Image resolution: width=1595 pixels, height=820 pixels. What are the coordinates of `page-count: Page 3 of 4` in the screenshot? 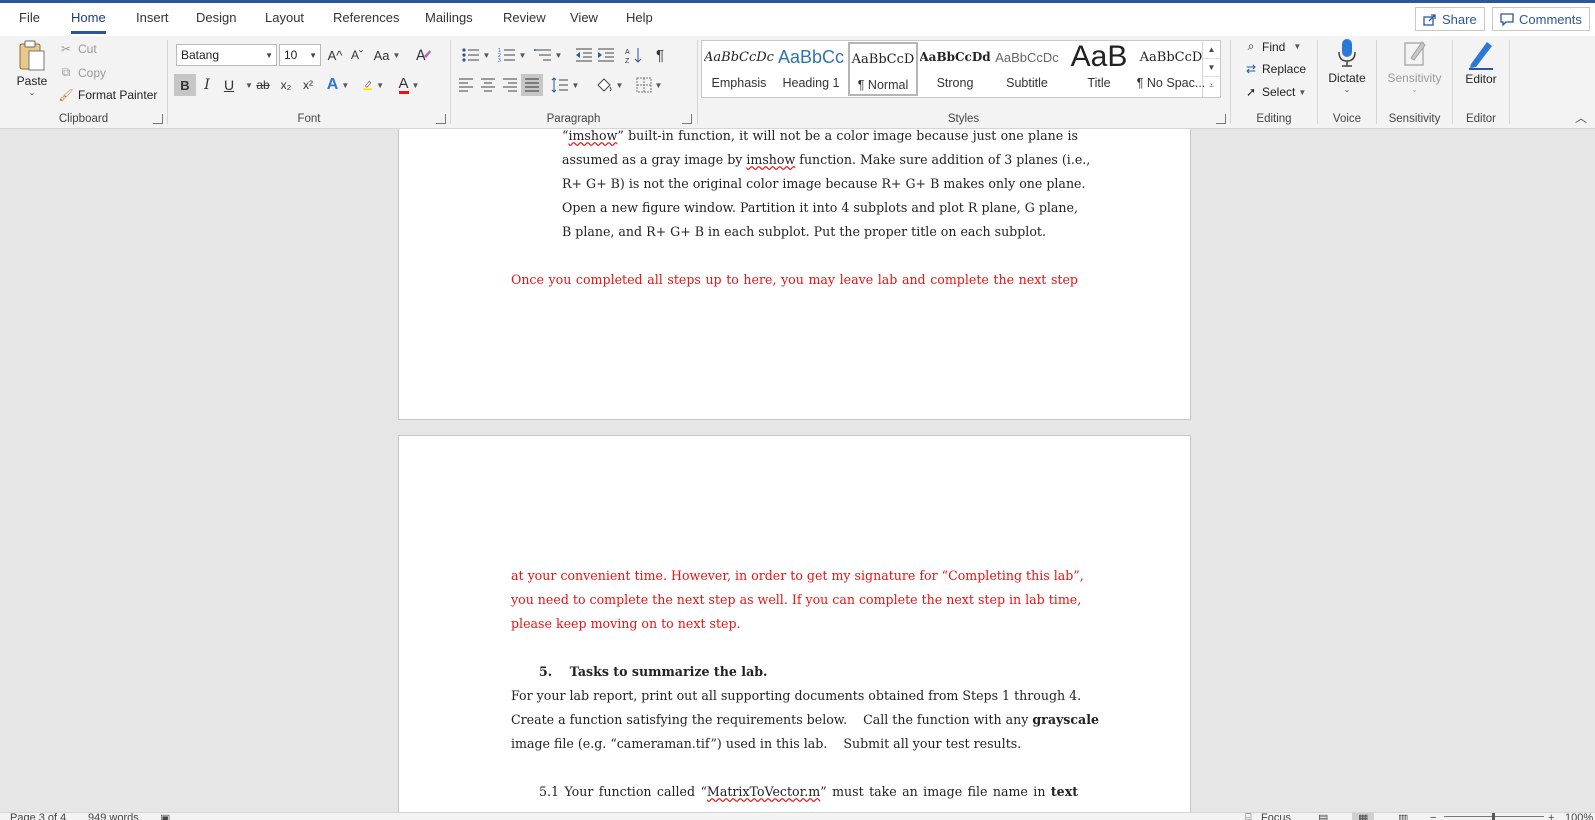 It's located at (38, 816).